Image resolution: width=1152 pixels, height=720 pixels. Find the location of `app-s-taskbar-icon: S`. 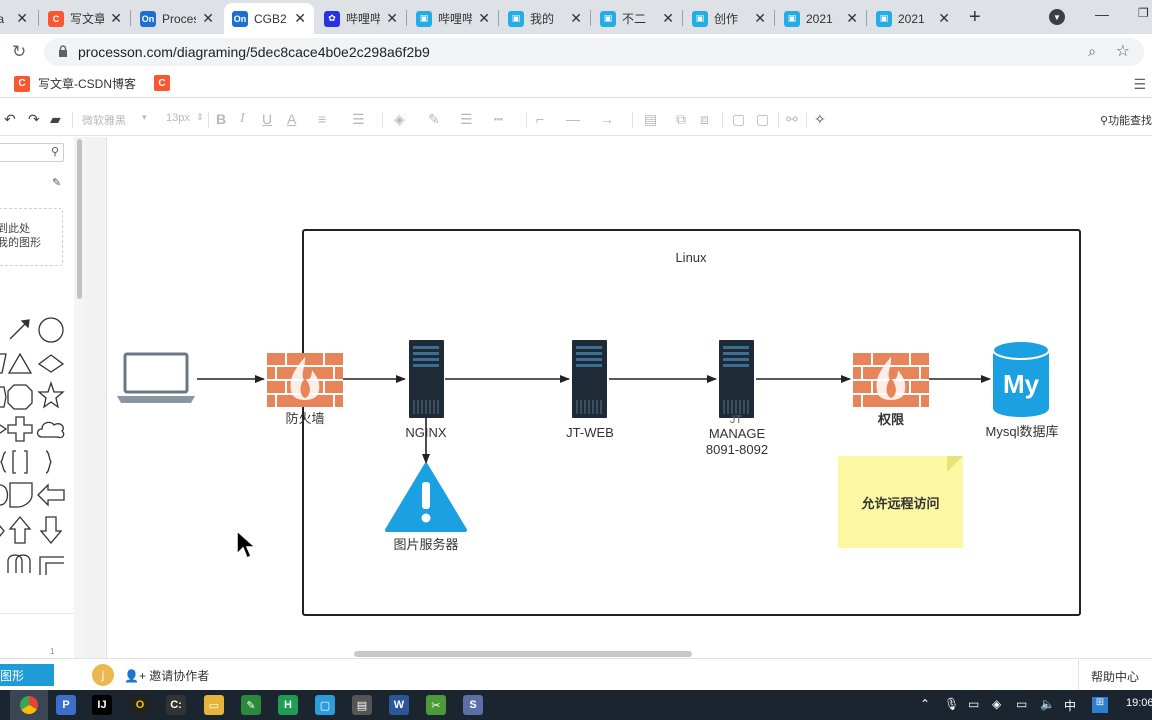

app-s-taskbar-icon: S is located at coordinates (473, 705).